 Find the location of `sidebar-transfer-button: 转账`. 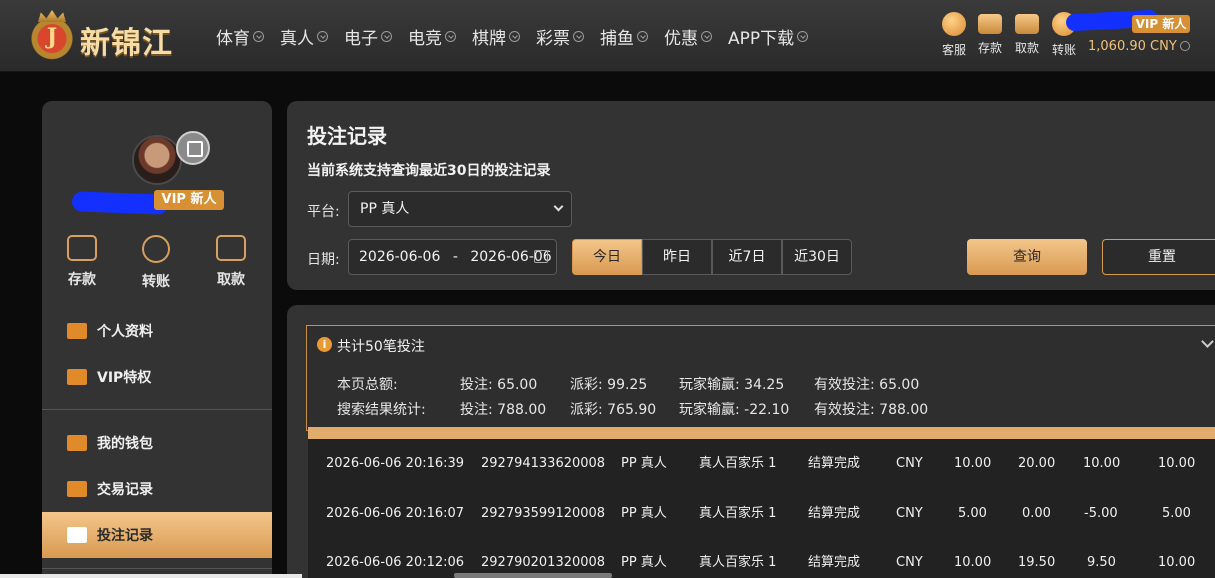

sidebar-transfer-button: 转账 is located at coordinates (156, 263).